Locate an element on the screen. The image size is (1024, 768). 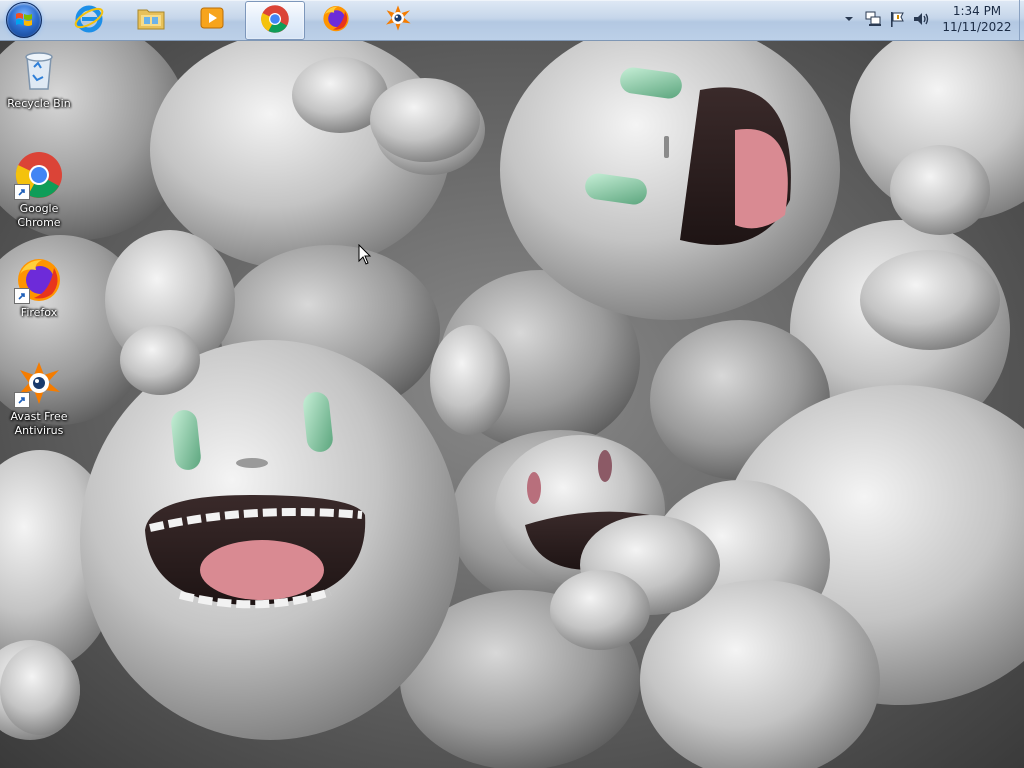
clock-time: 1:34 PM is located at coordinates (977, 11).